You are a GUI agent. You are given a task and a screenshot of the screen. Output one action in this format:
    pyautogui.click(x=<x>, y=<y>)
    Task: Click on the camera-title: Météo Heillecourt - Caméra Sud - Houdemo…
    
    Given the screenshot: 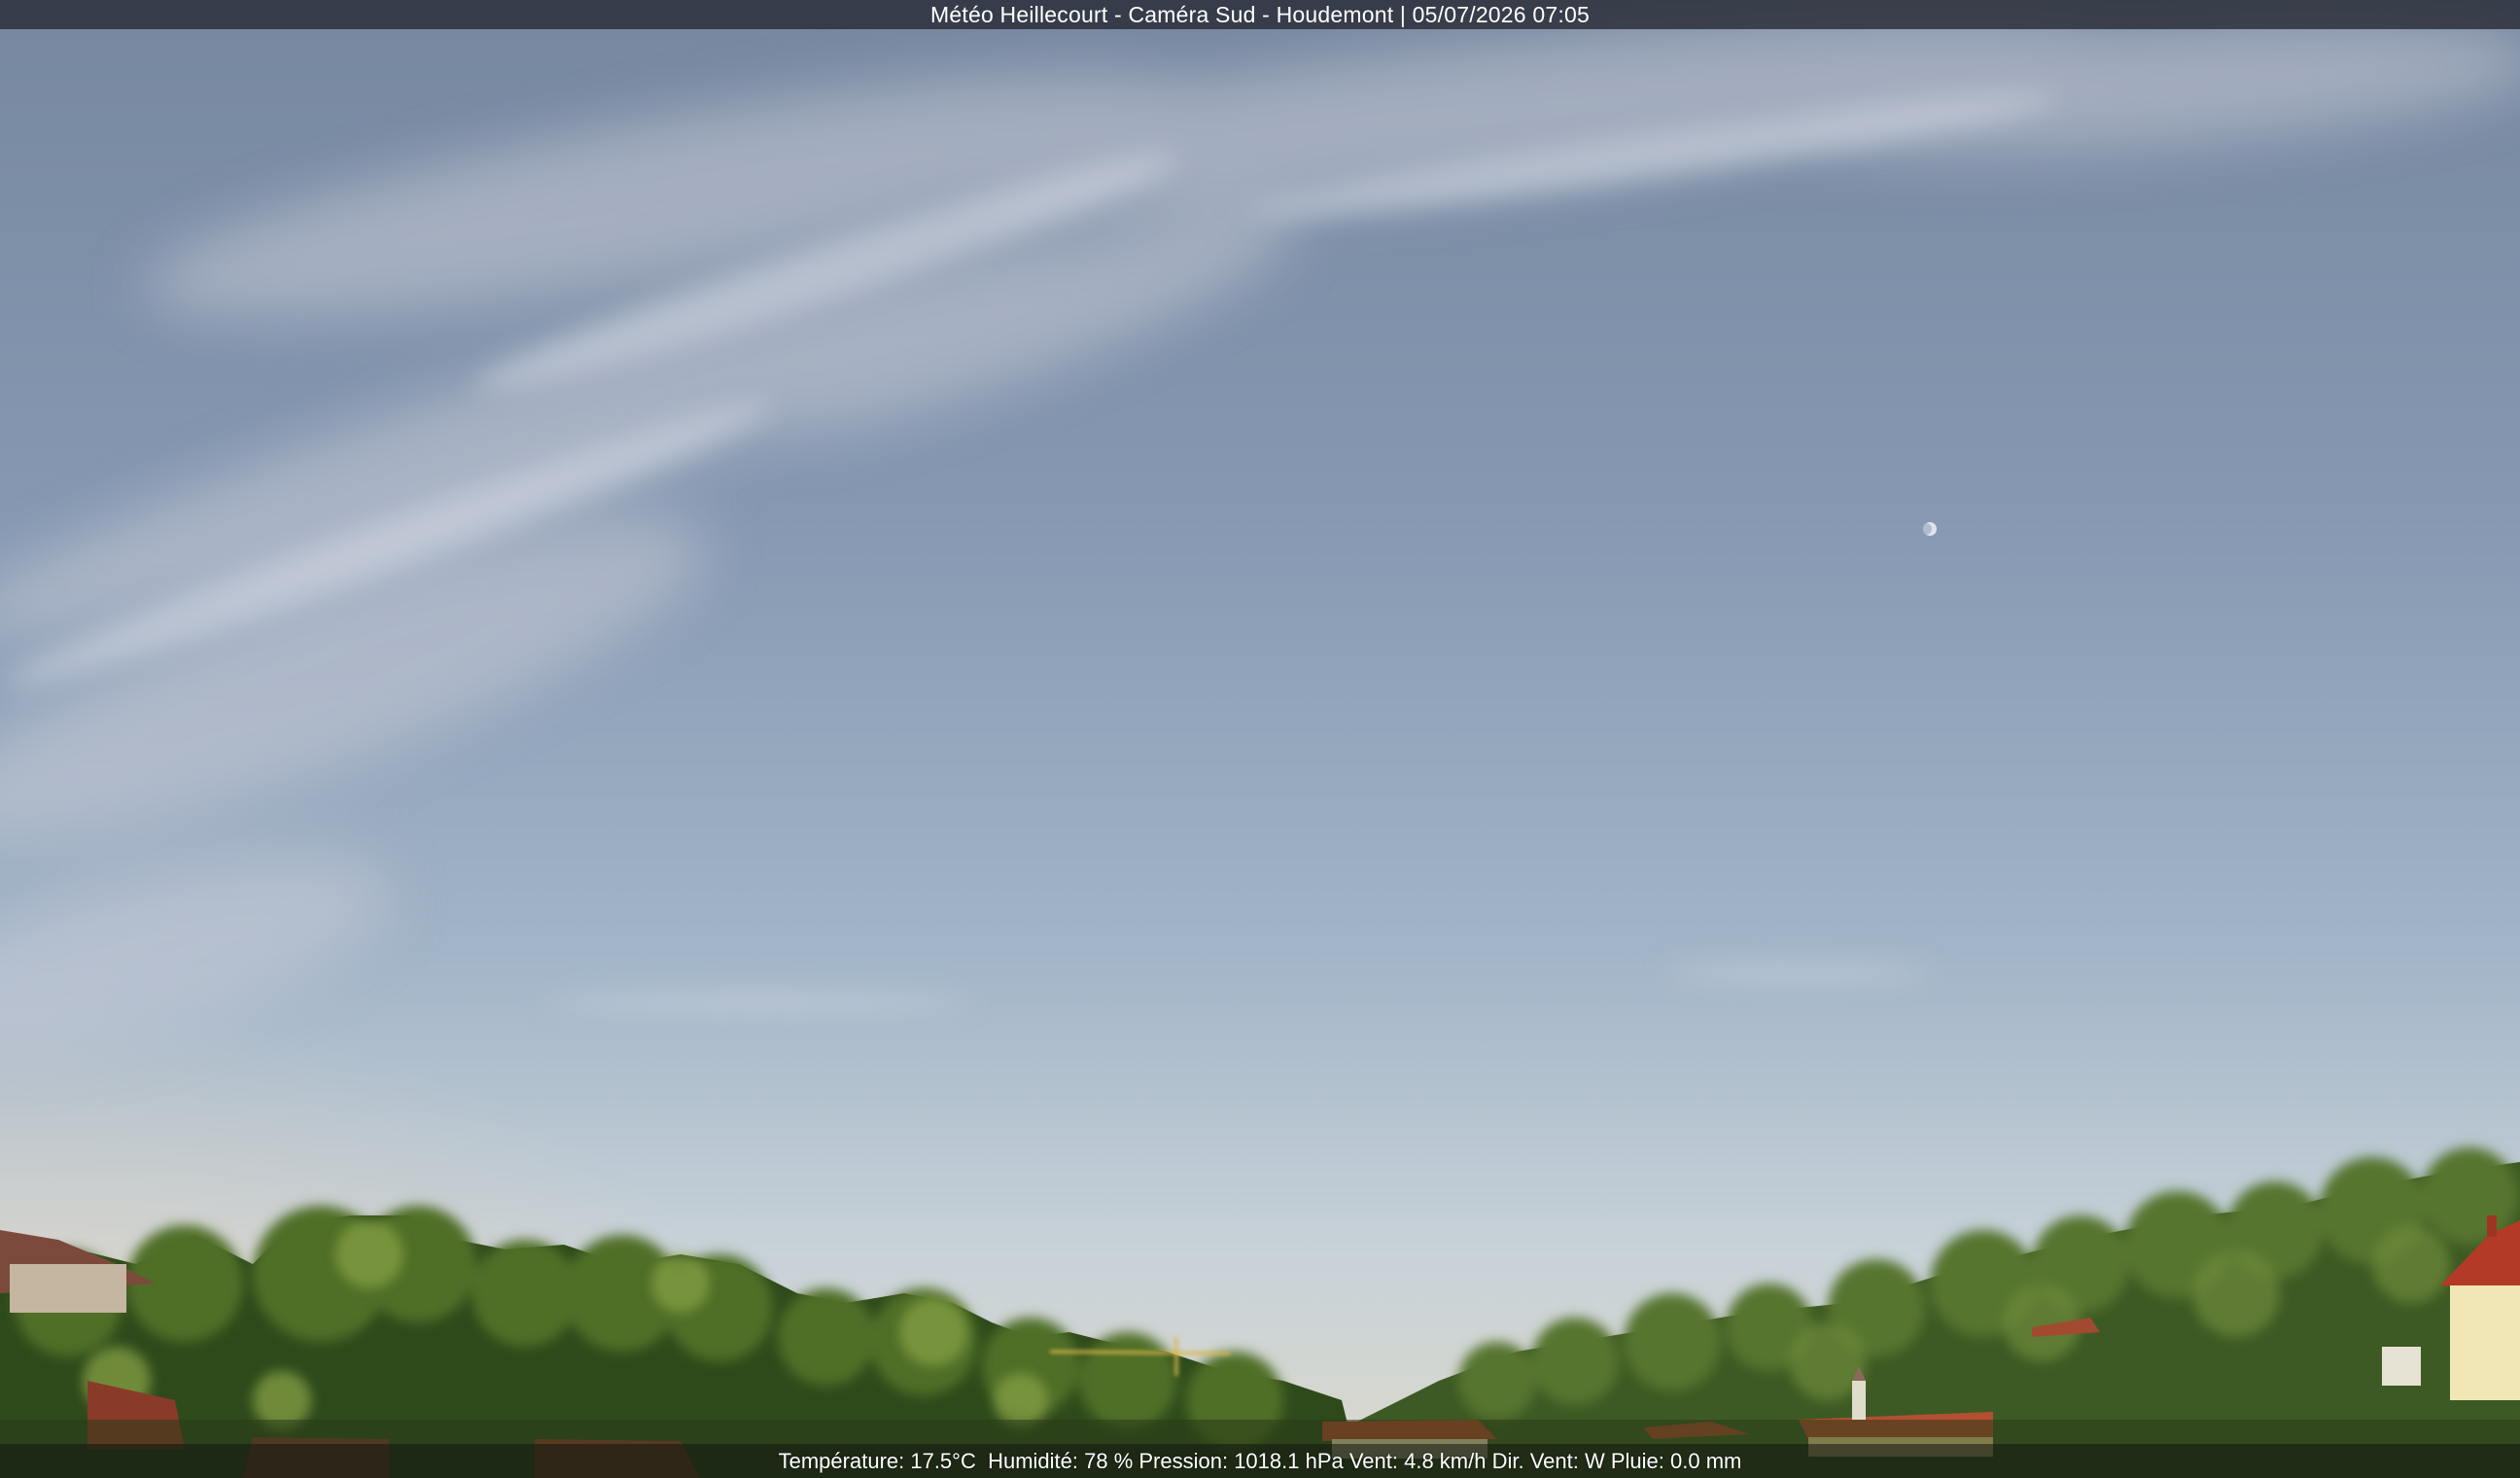 What is the action you would take?
    pyautogui.click(x=1260, y=14)
    